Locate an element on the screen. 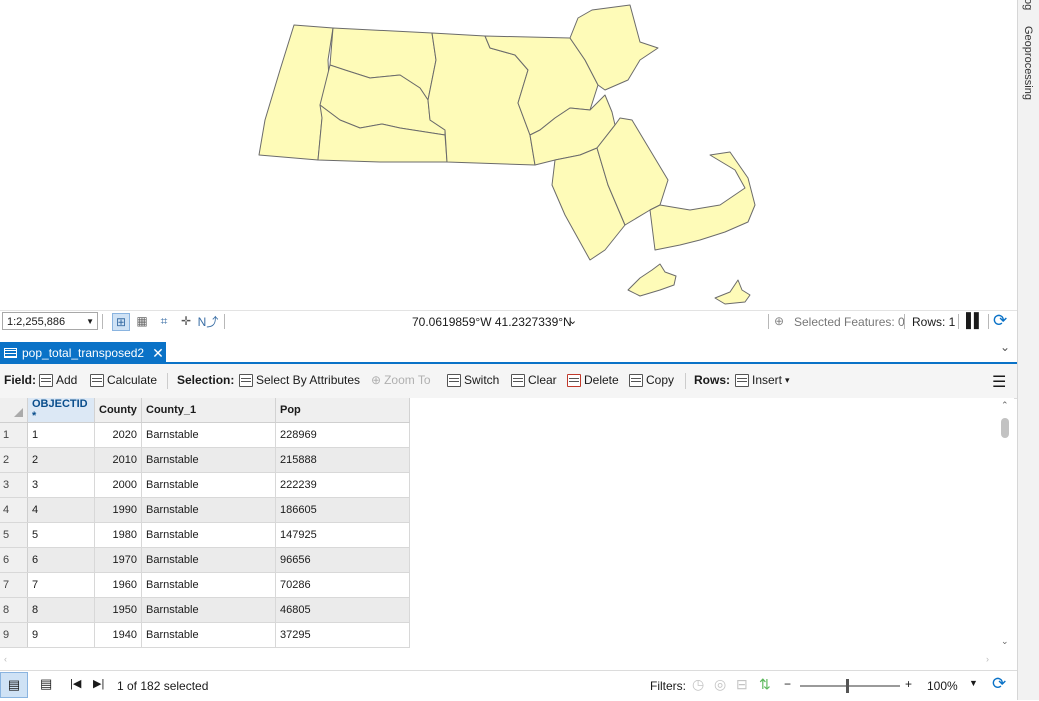 Image resolution: width=1039 pixels, height=701 pixels. grid-icon: ▦ is located at coordinates (142, 321).